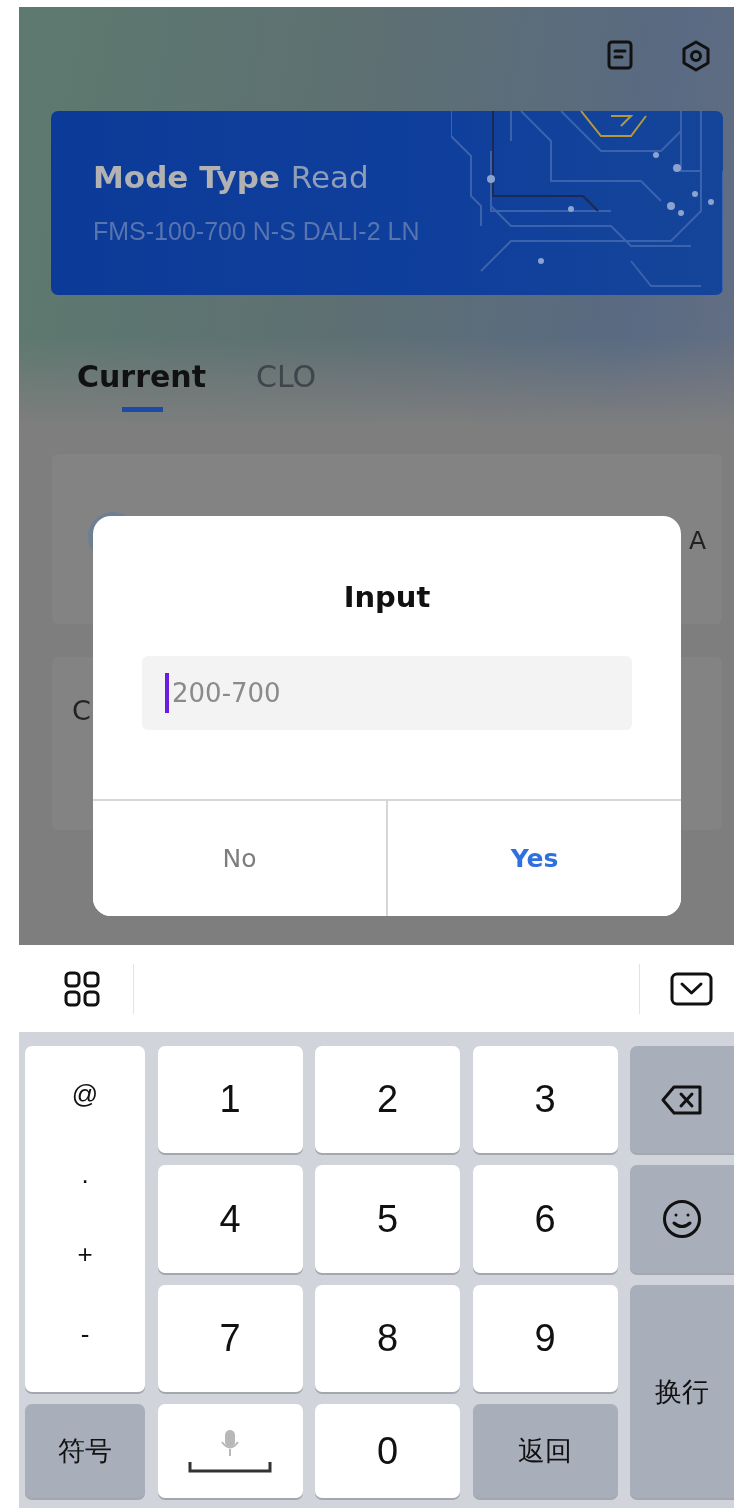 The width and height of the screenshot is (734, 1508). I want to click on emoji-key, so click(682, 1219).